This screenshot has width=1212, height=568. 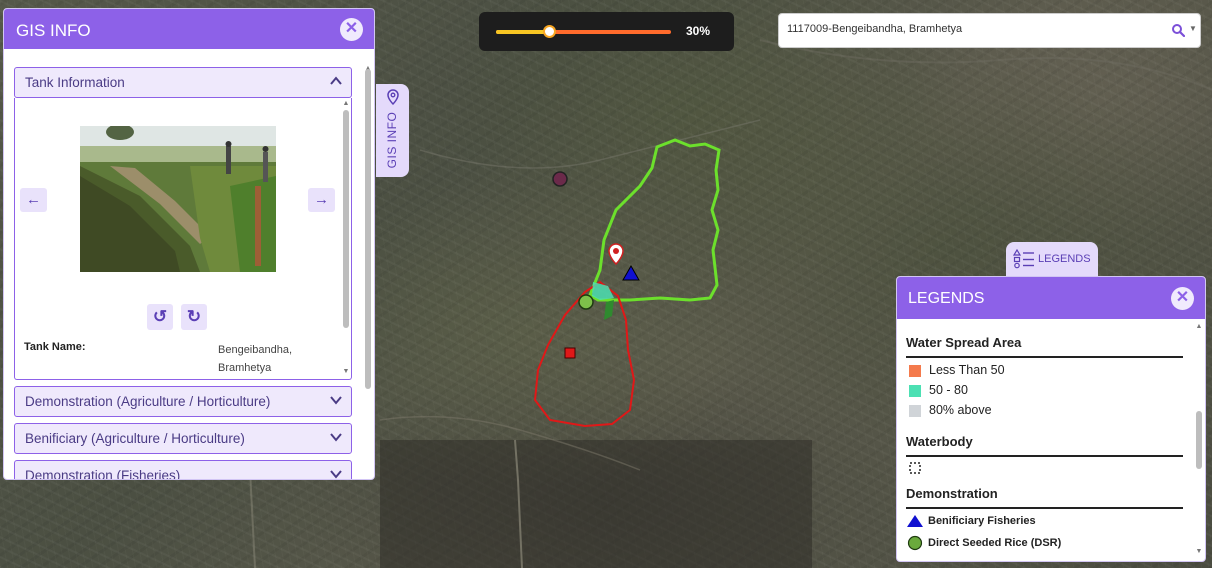 I want to click on legend-section-waterbody: Waterbody, so click(x=1044, y=445).